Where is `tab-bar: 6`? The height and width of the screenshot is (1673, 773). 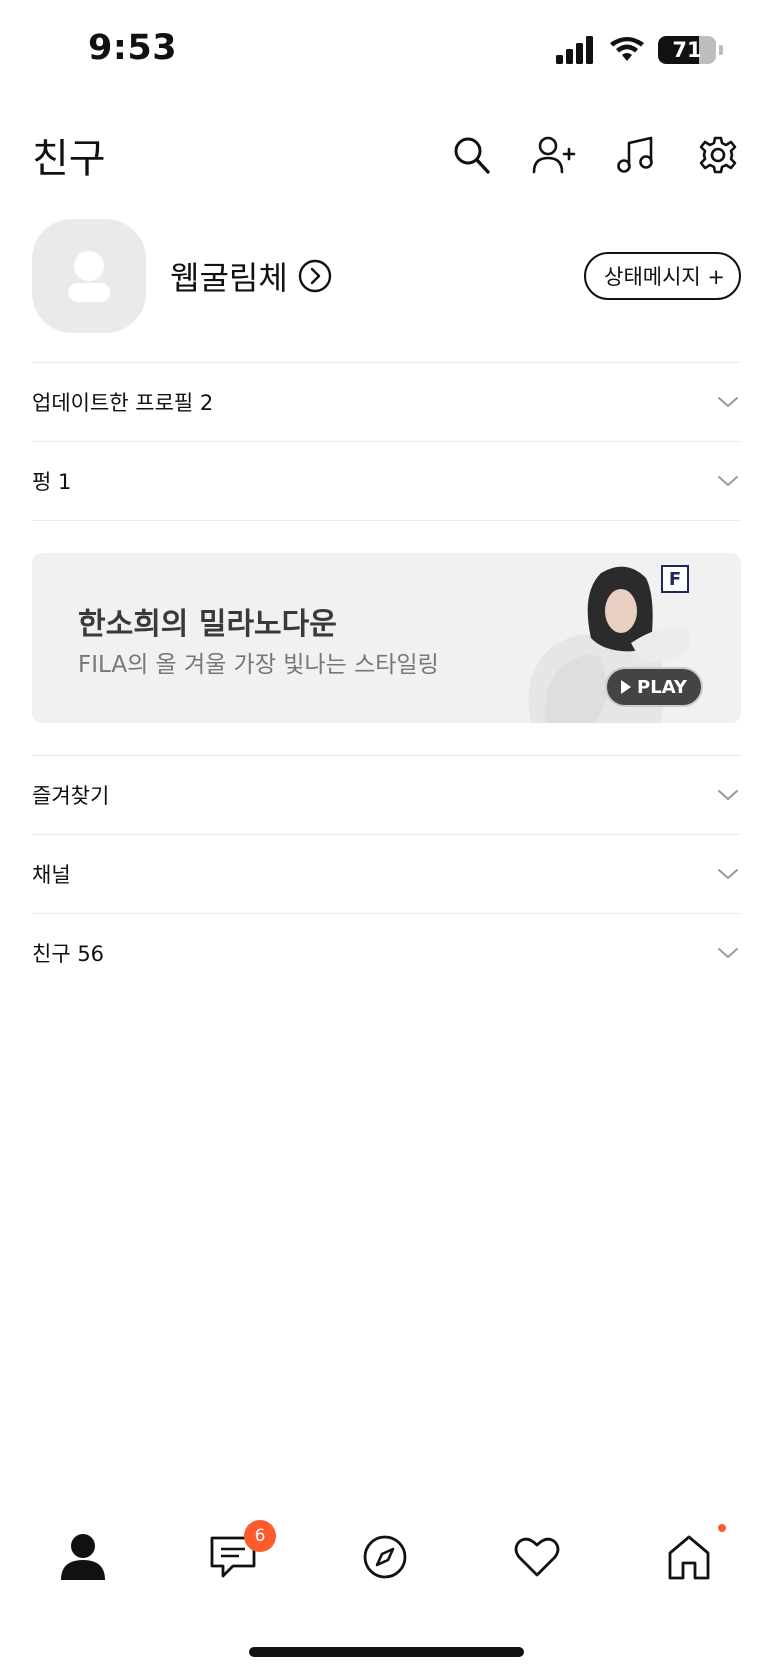
tab-bar: 6 is located at coordinates (386, 1555).